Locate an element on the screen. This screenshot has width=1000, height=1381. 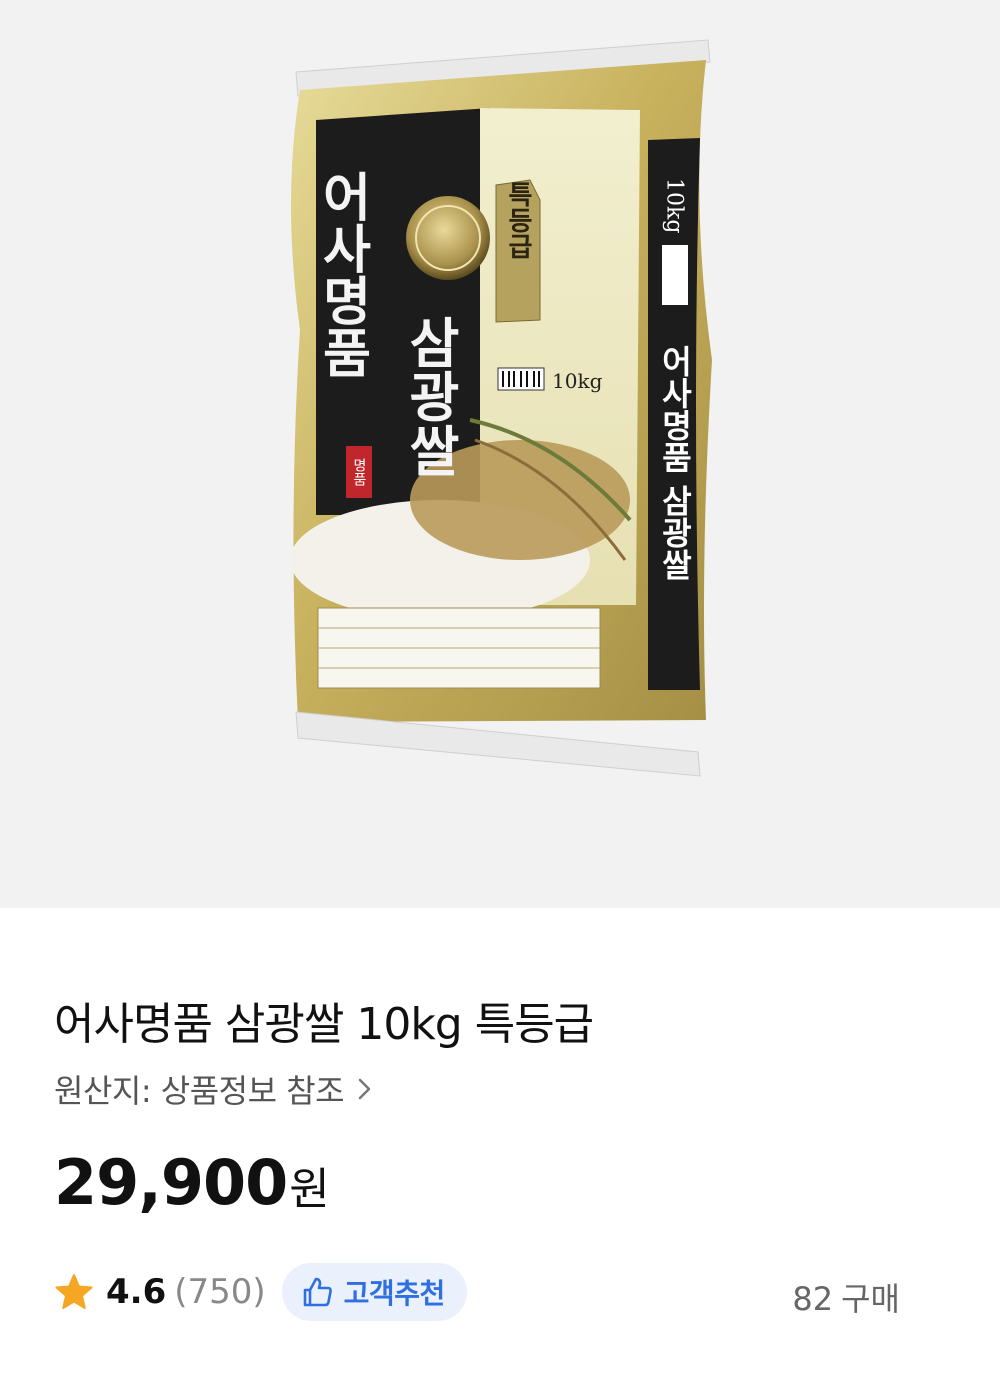
bag-side-text: 어사명품 삼광쌀 is located at coordinates (675, 462).